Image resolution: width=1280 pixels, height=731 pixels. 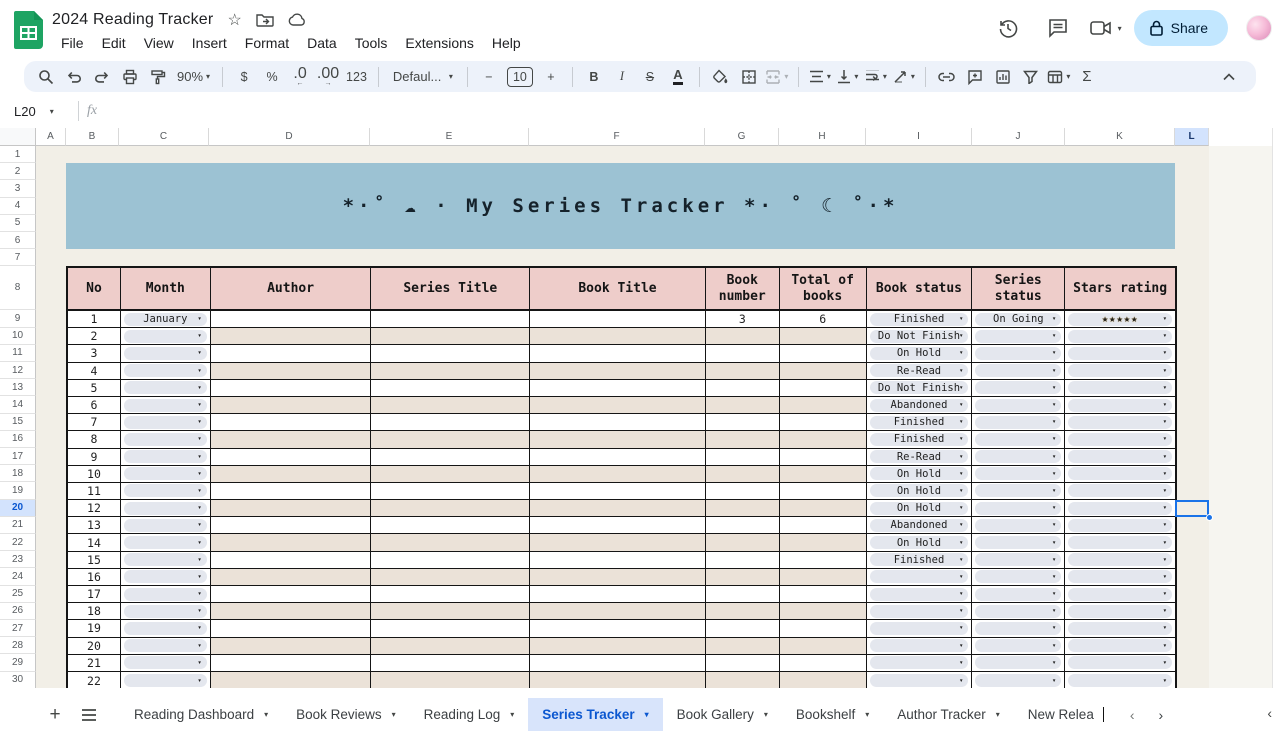 What do you see at coordinates (1120, 28) in the screenshot?
I see `video-call-menu-arrow: ▾` at bounding box center [1120, 28].